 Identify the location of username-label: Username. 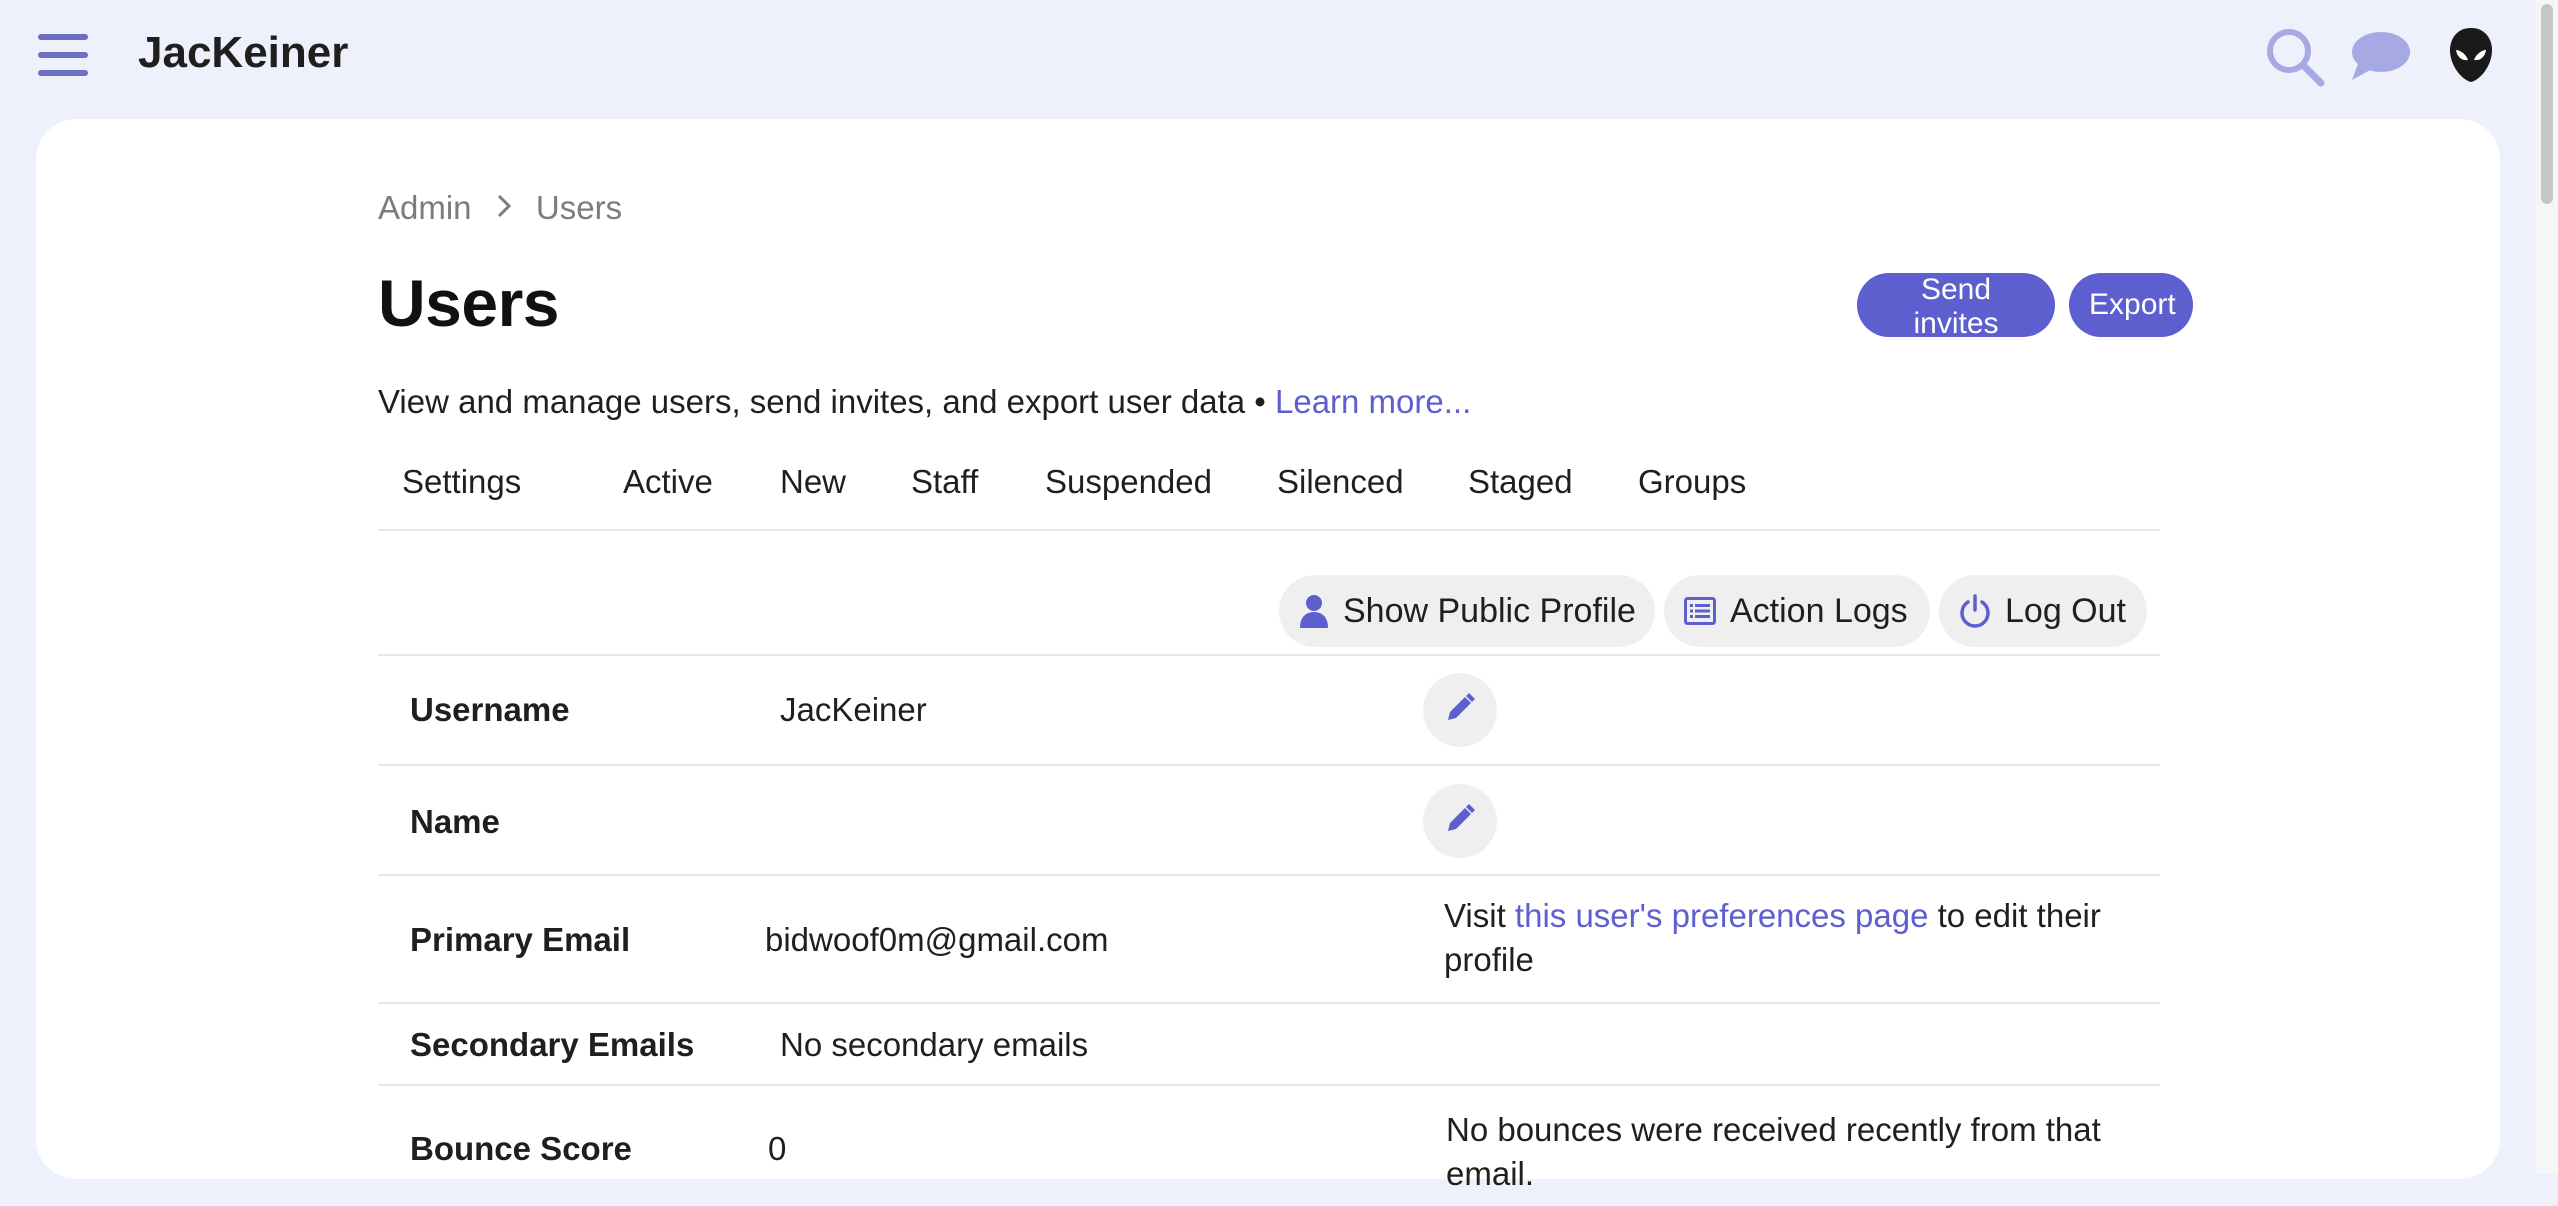
(490, 709).